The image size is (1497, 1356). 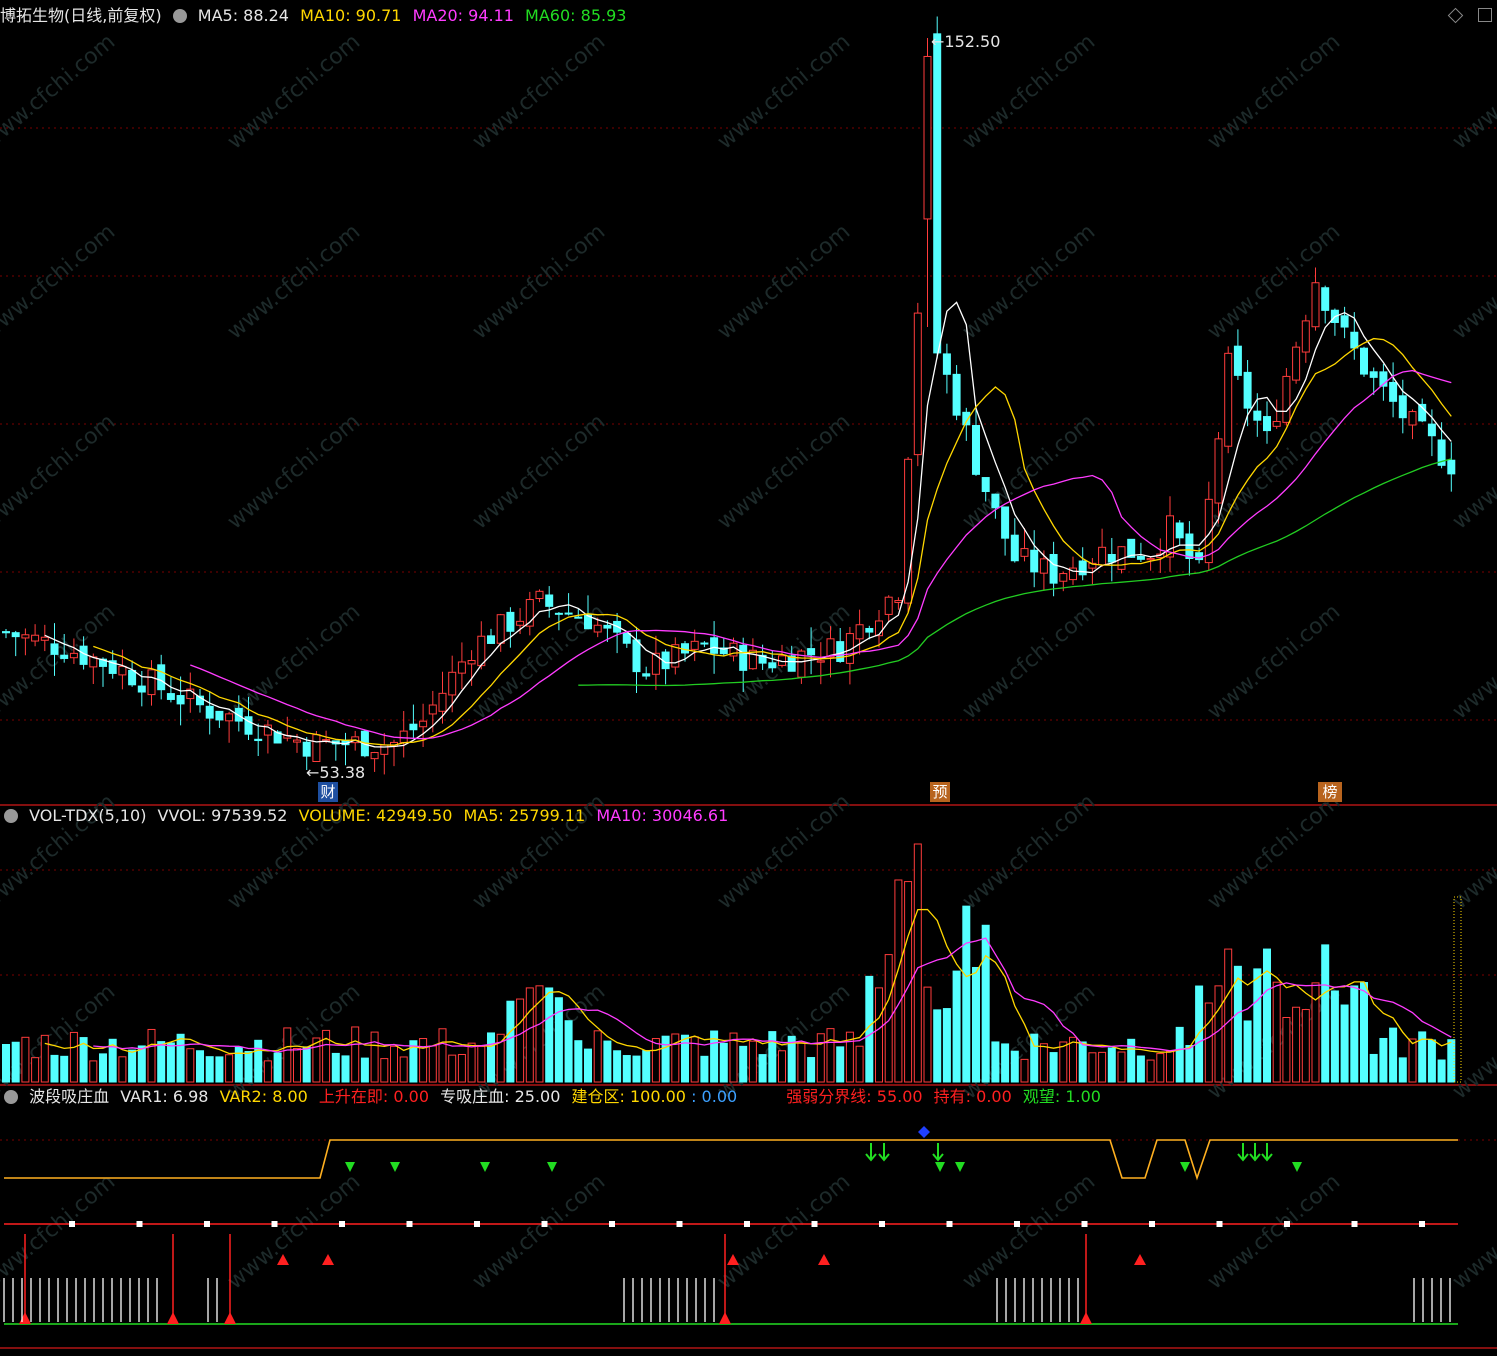 I want to click on ma20-legend: MA20: 94.11, so click(x=463, y=15).